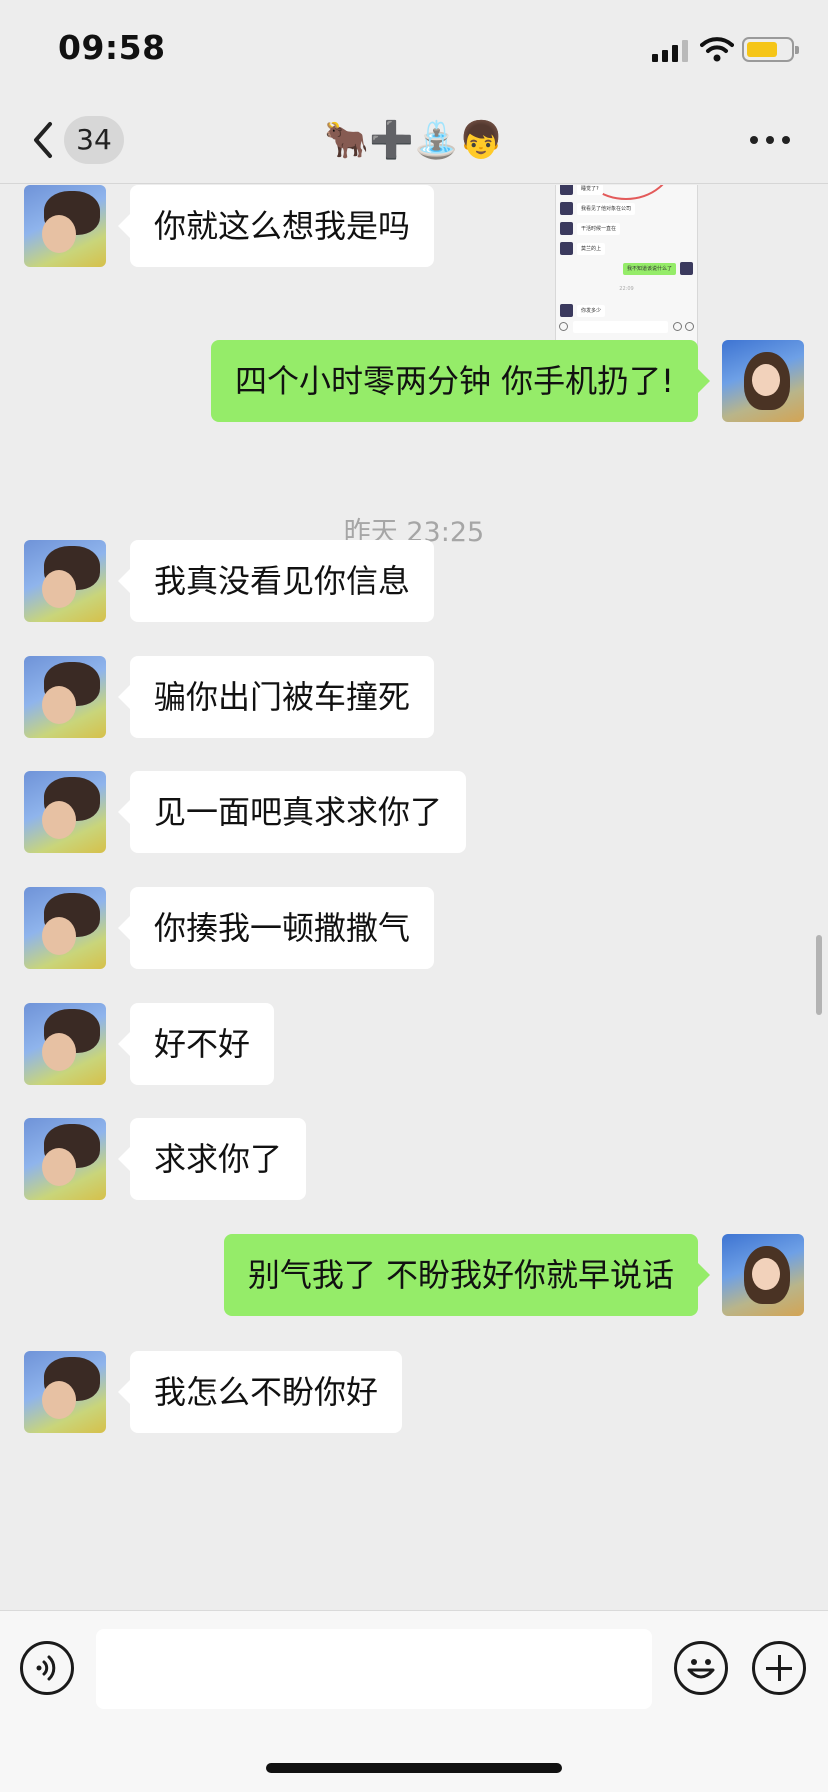  What do you see at coordinates (292, 812) in the screenshot?
I see `message-bubble: 见一面吧真求求你了` at bounding box center [292, 812].